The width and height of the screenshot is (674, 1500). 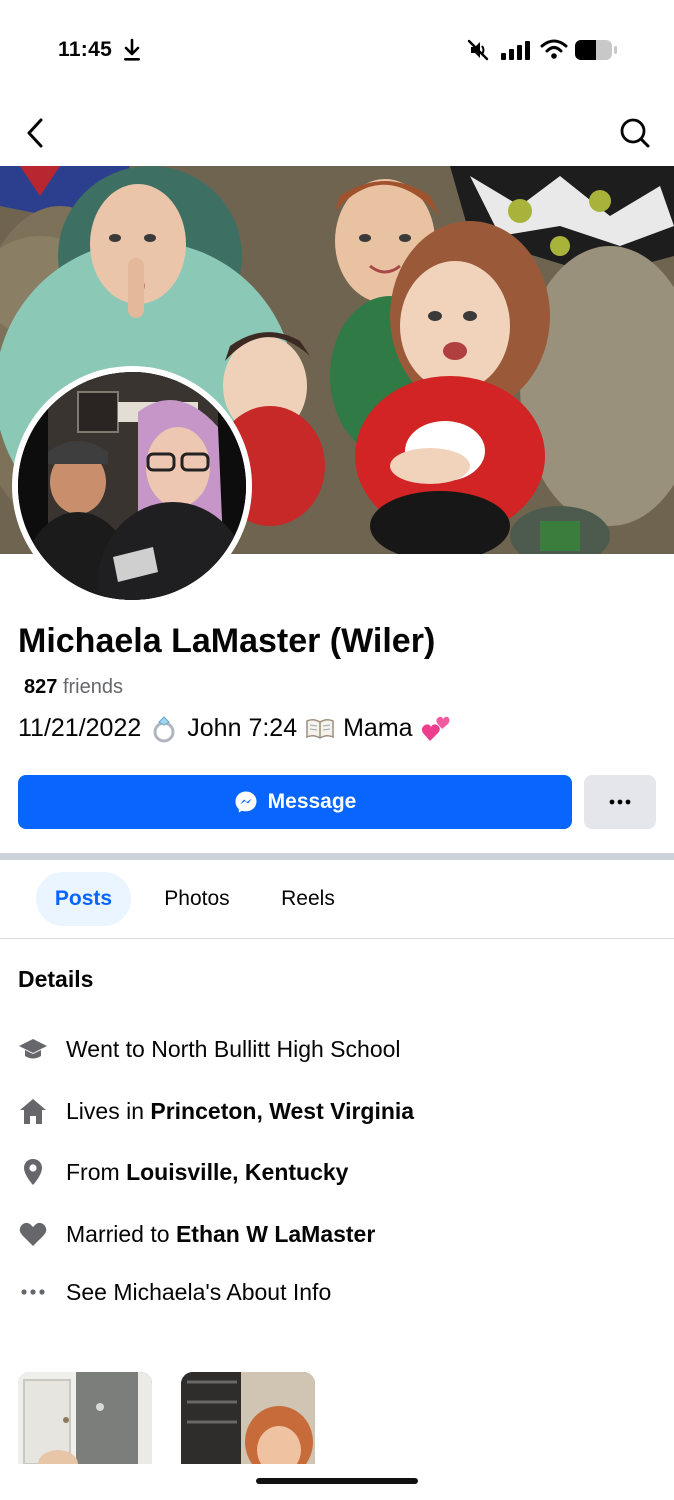 I want to click on tab-posts: Posts, so click(x=83, y=899).